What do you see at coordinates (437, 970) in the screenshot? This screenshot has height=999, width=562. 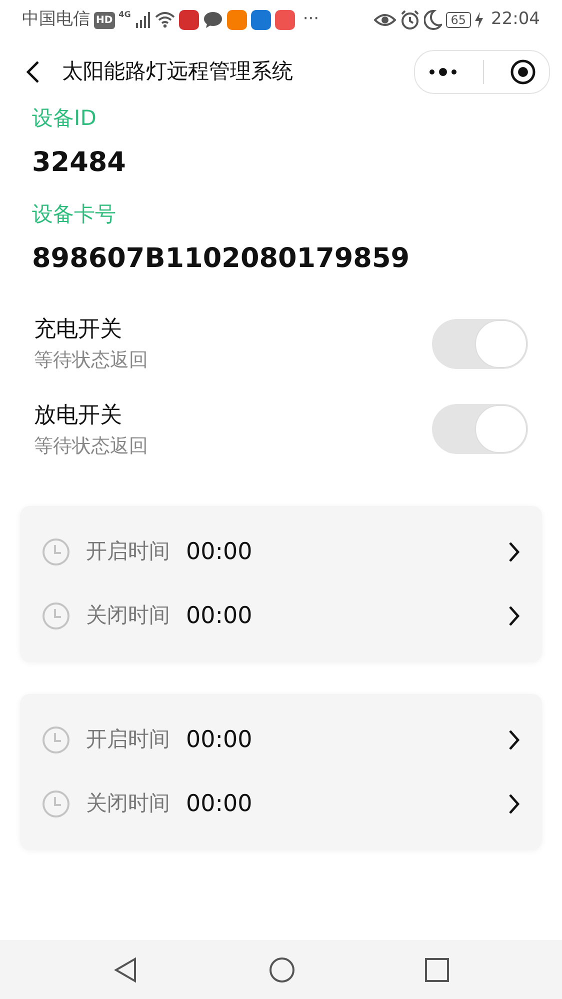 I see `recents-nav-icon` at bounding box center [437, 970].